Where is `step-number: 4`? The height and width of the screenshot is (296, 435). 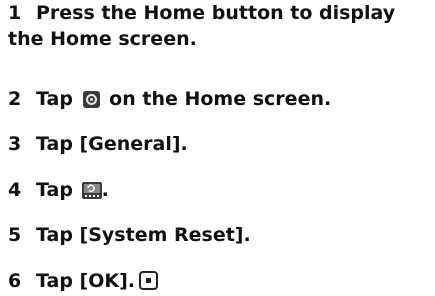 step-number: 4 is located at coordinates (15, 190).